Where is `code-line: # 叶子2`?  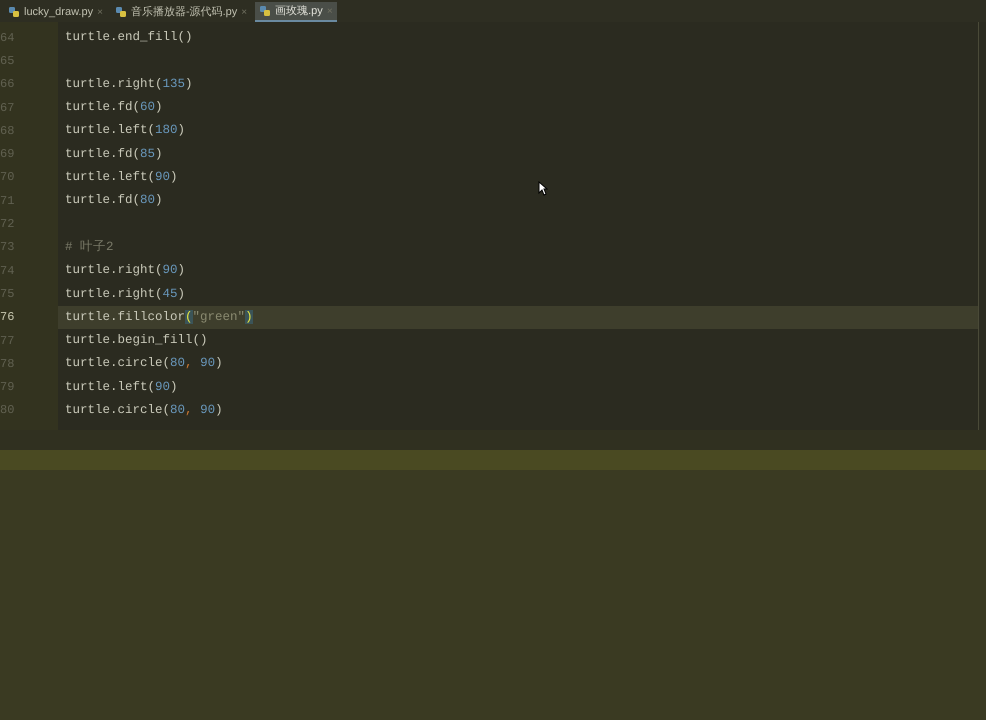 code-line: # 叶子2 is located at coordinates (89, 247).